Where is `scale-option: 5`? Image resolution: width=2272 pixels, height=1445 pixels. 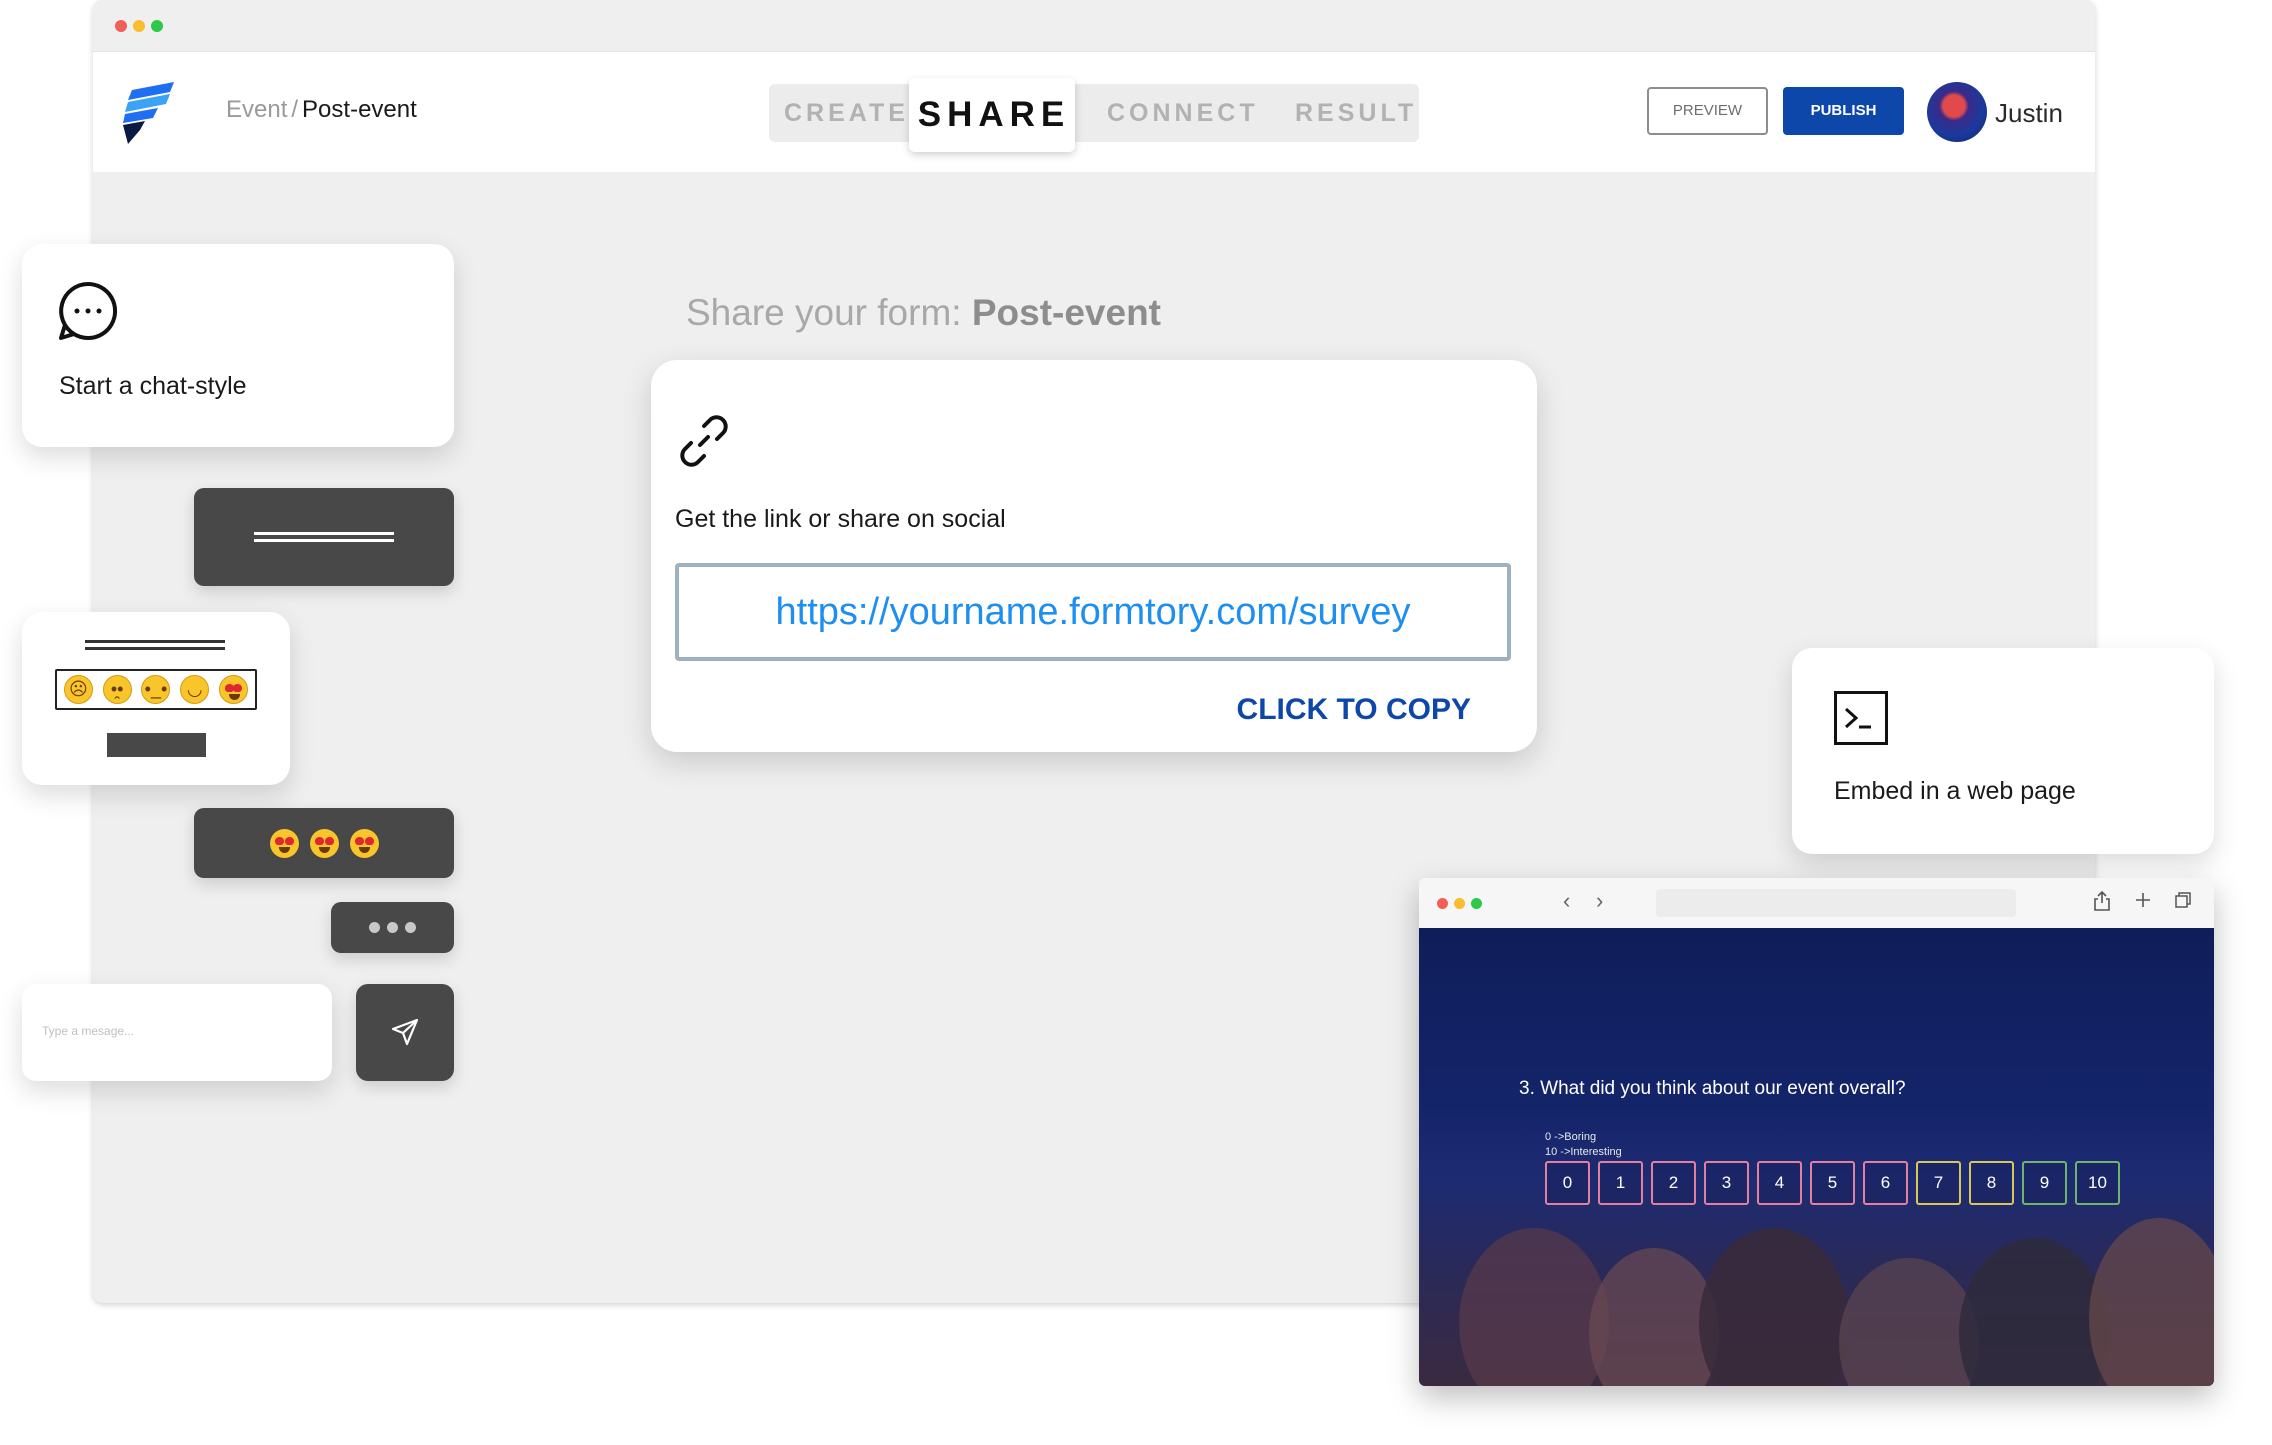
scale-option: 5 is located at coordinates (1832, 1183).